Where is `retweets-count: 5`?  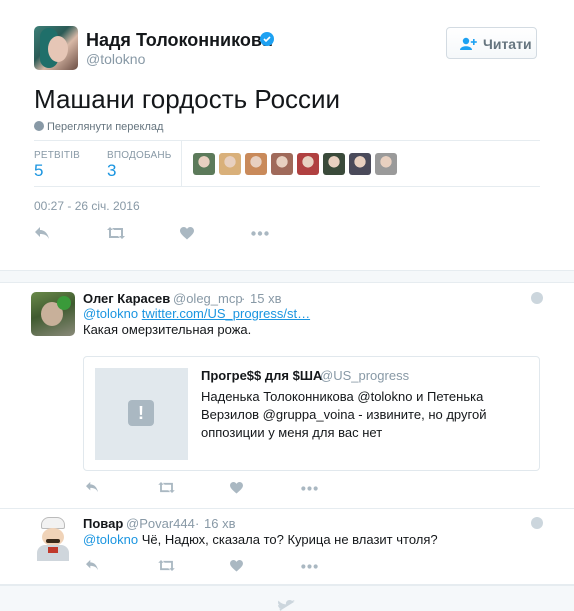 retweets-count: 5 is located at coordinates (38, 171).